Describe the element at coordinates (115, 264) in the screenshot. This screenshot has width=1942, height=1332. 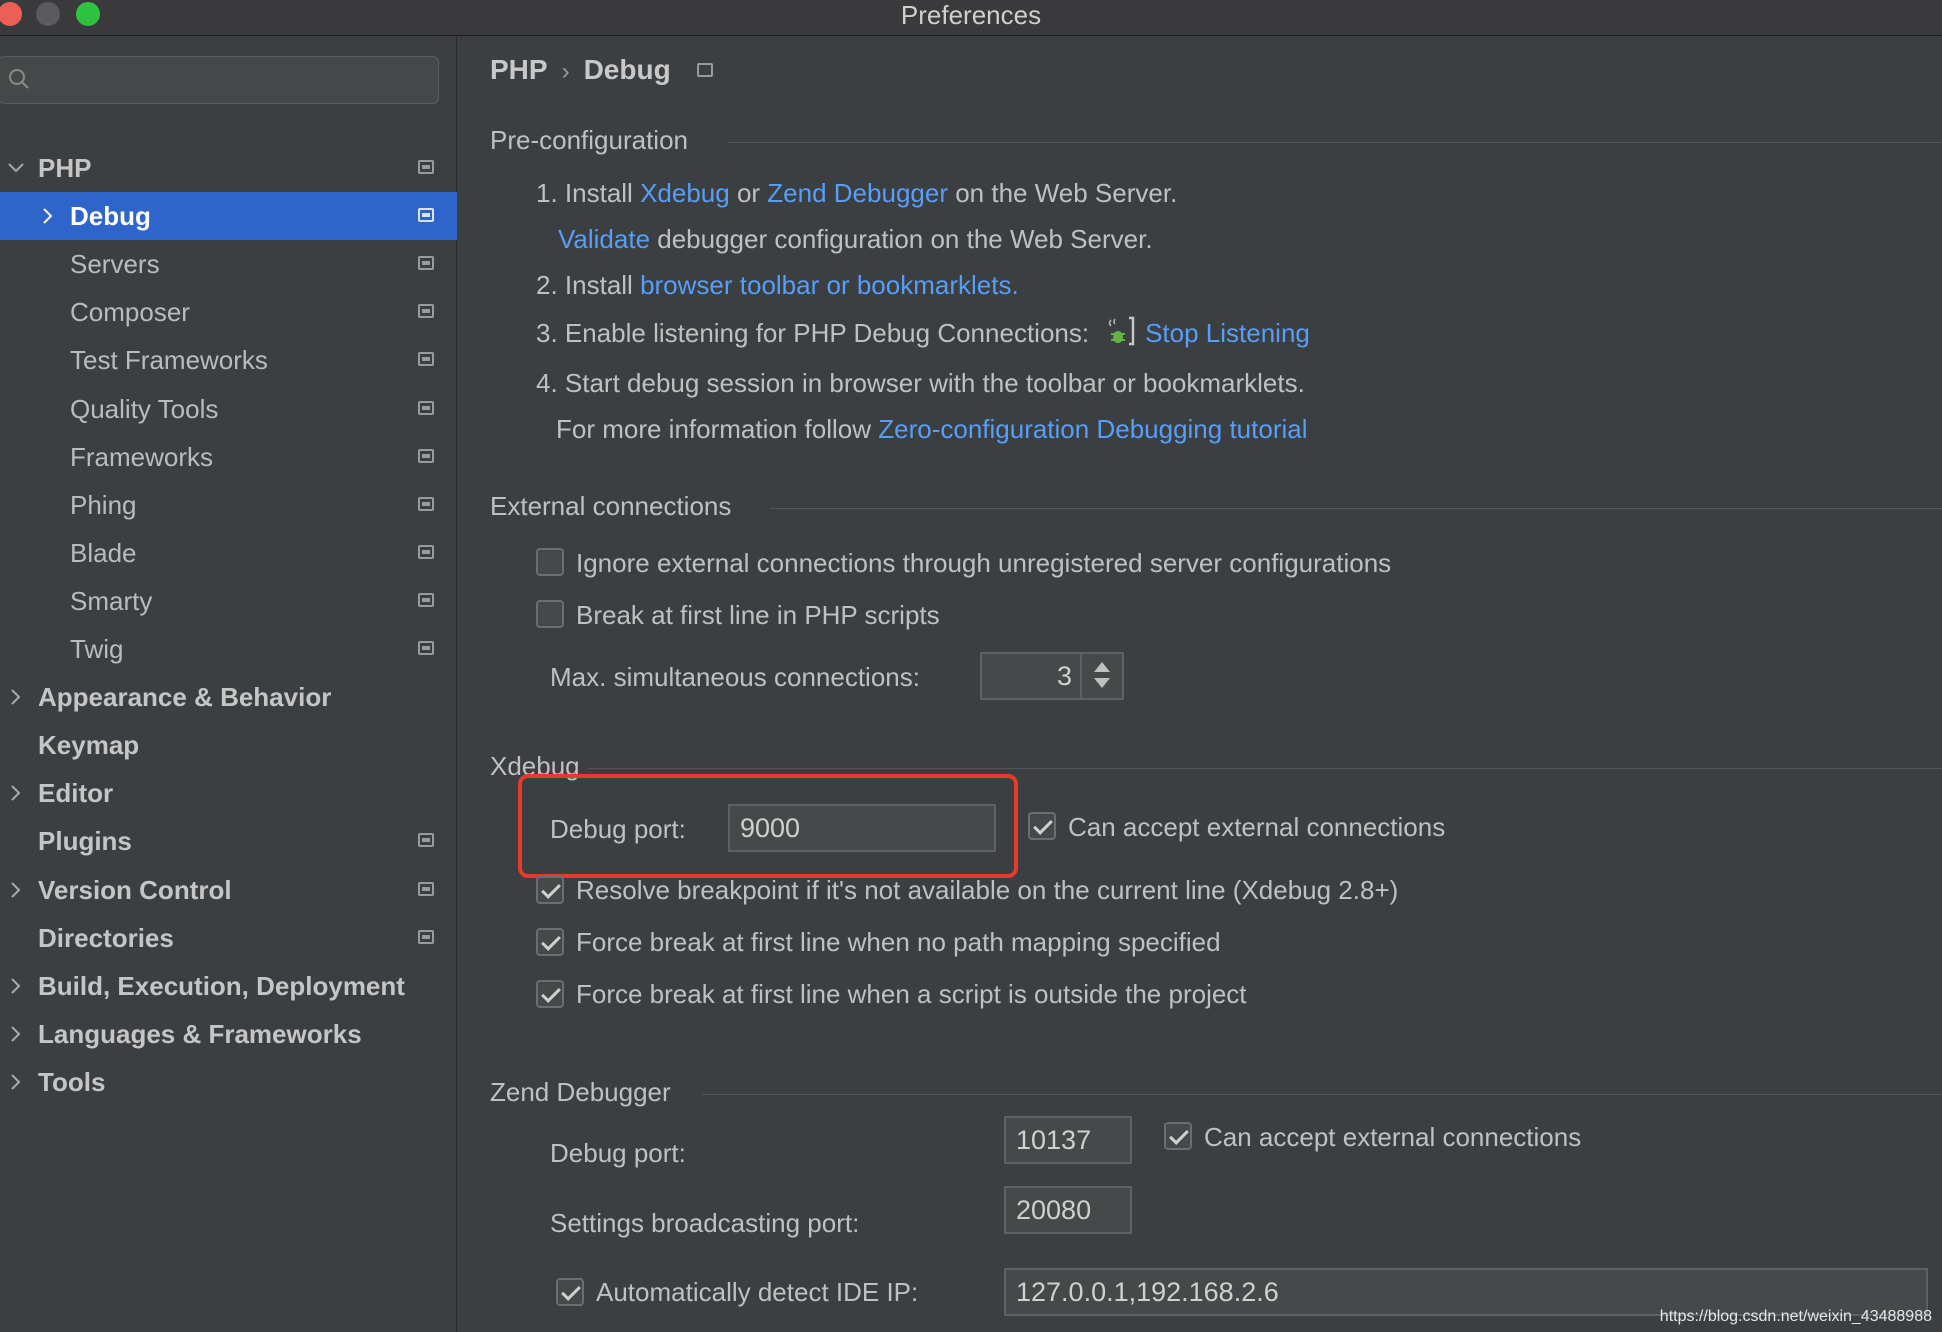
I see `sidebar-item-label: Servers` at that location.